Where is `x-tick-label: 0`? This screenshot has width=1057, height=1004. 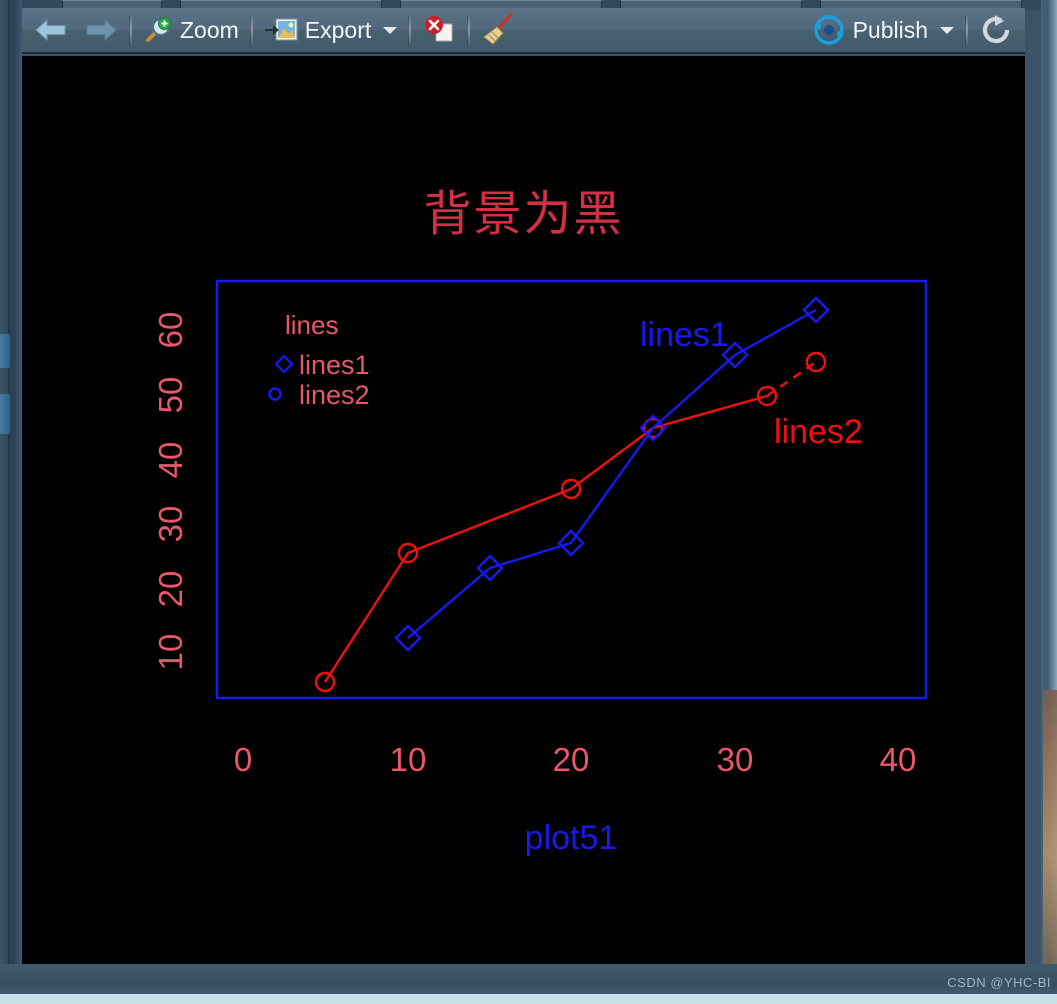
x-tick-label: 0 is located at coordinates (243, 759).